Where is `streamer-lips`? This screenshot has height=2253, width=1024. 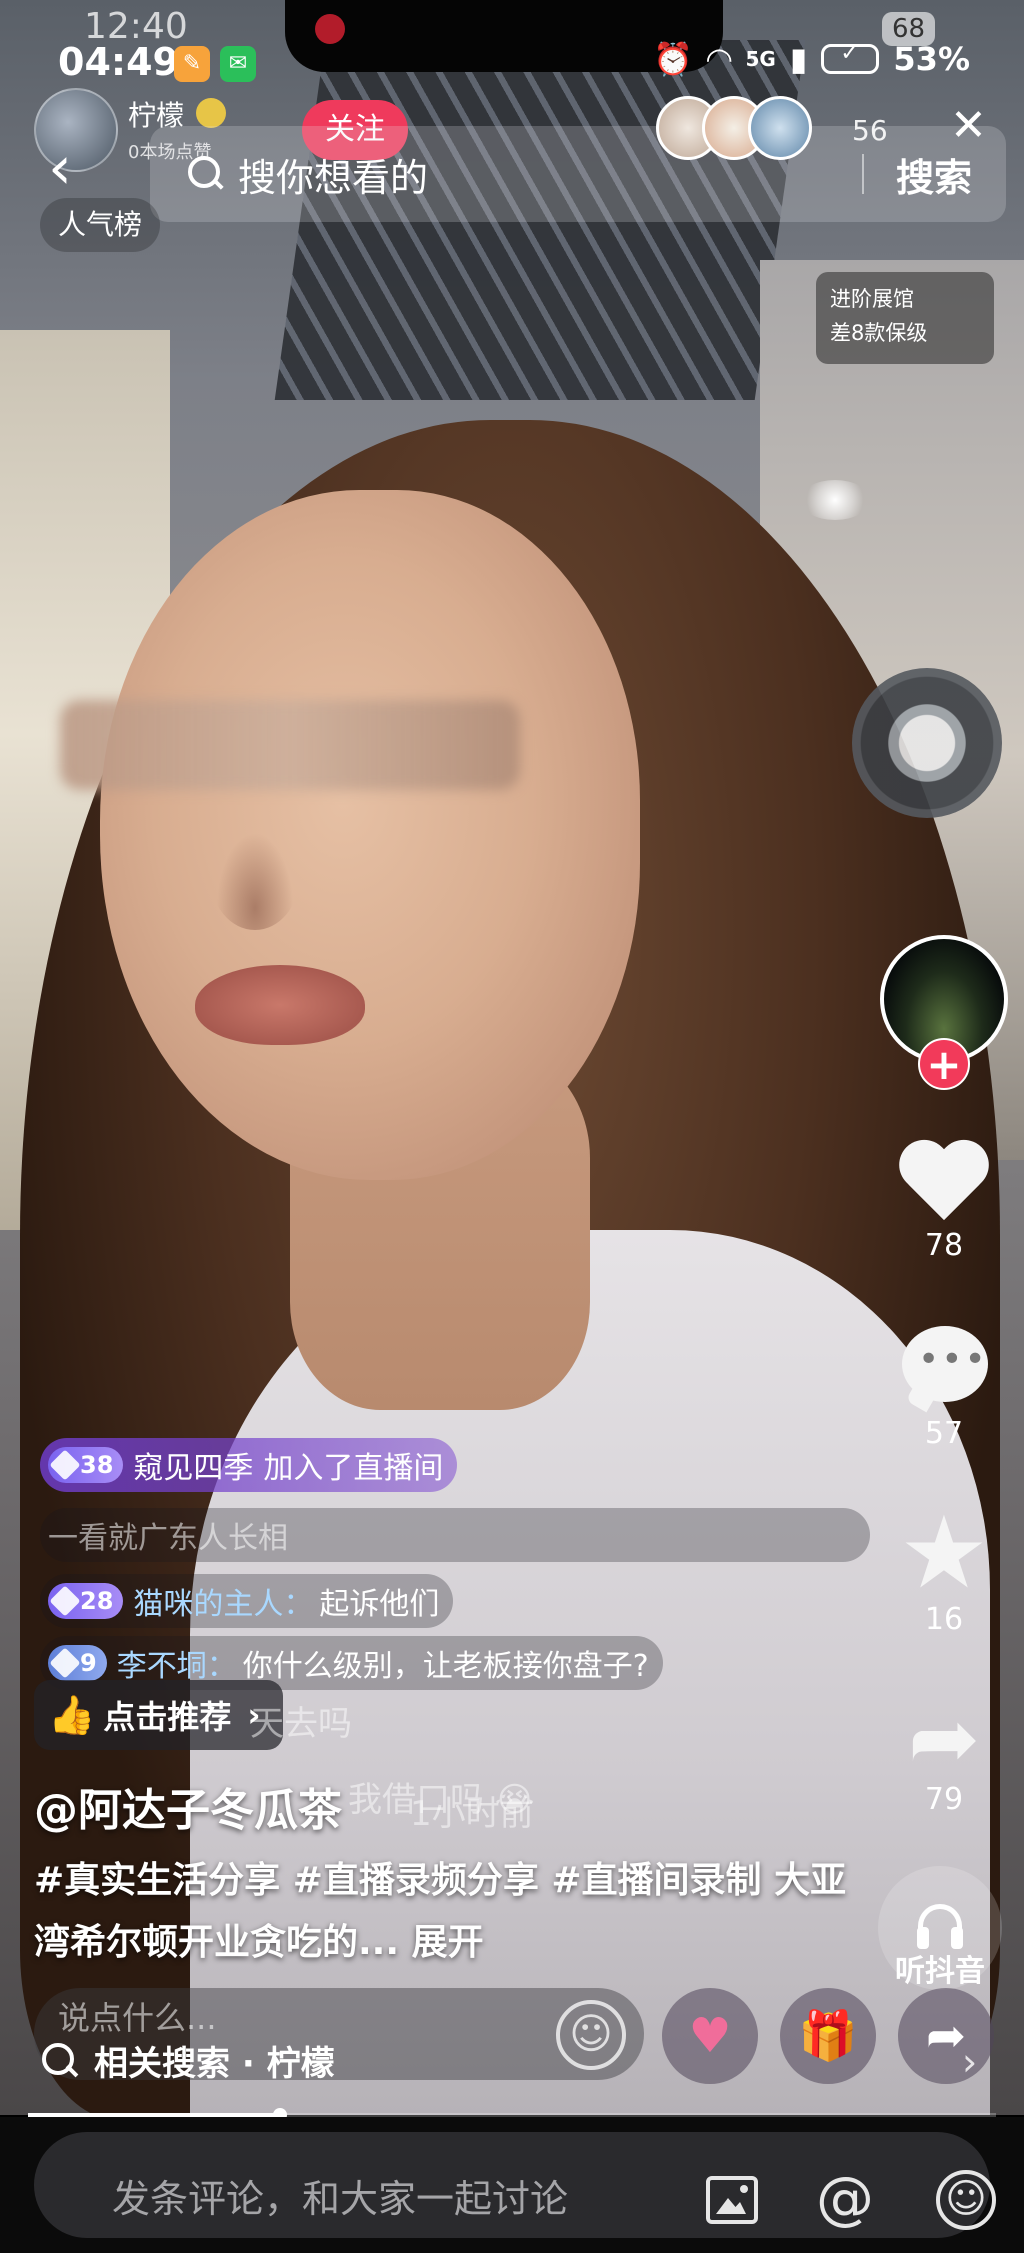 streamer-lips is located at coordinates (280, 1005).